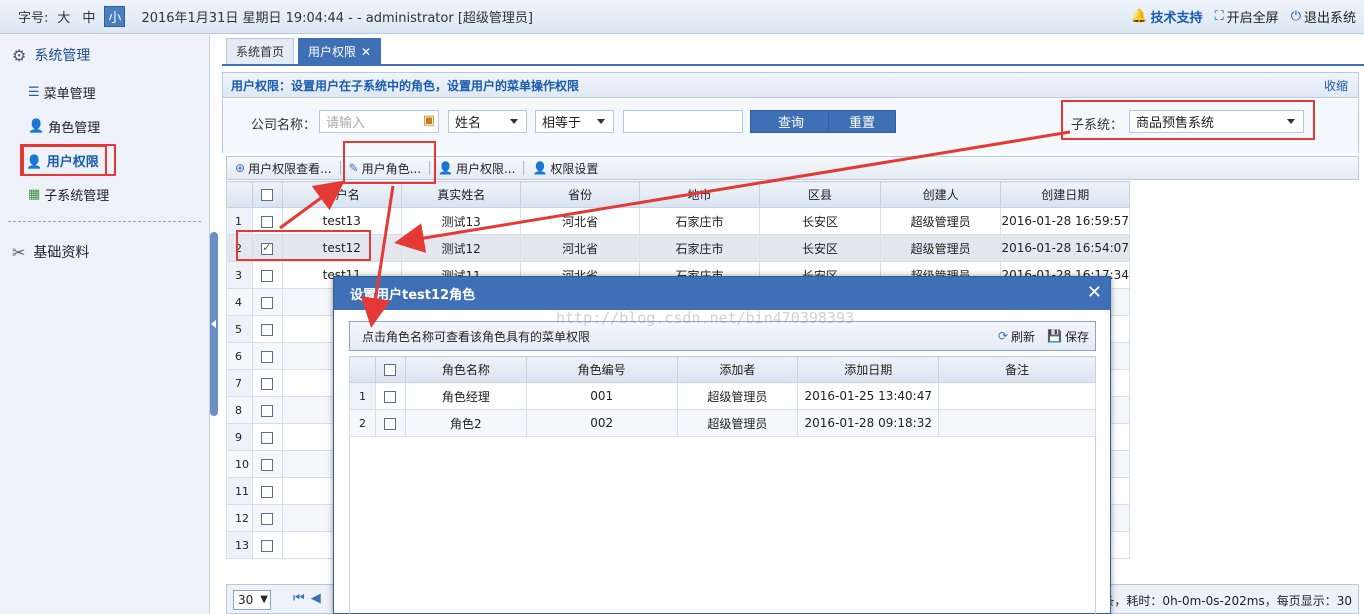  What do you see at coordinates (1336, 85) in the screenshot?
I see `collapse-link: 收缩` at bounding box center [1336, 85].